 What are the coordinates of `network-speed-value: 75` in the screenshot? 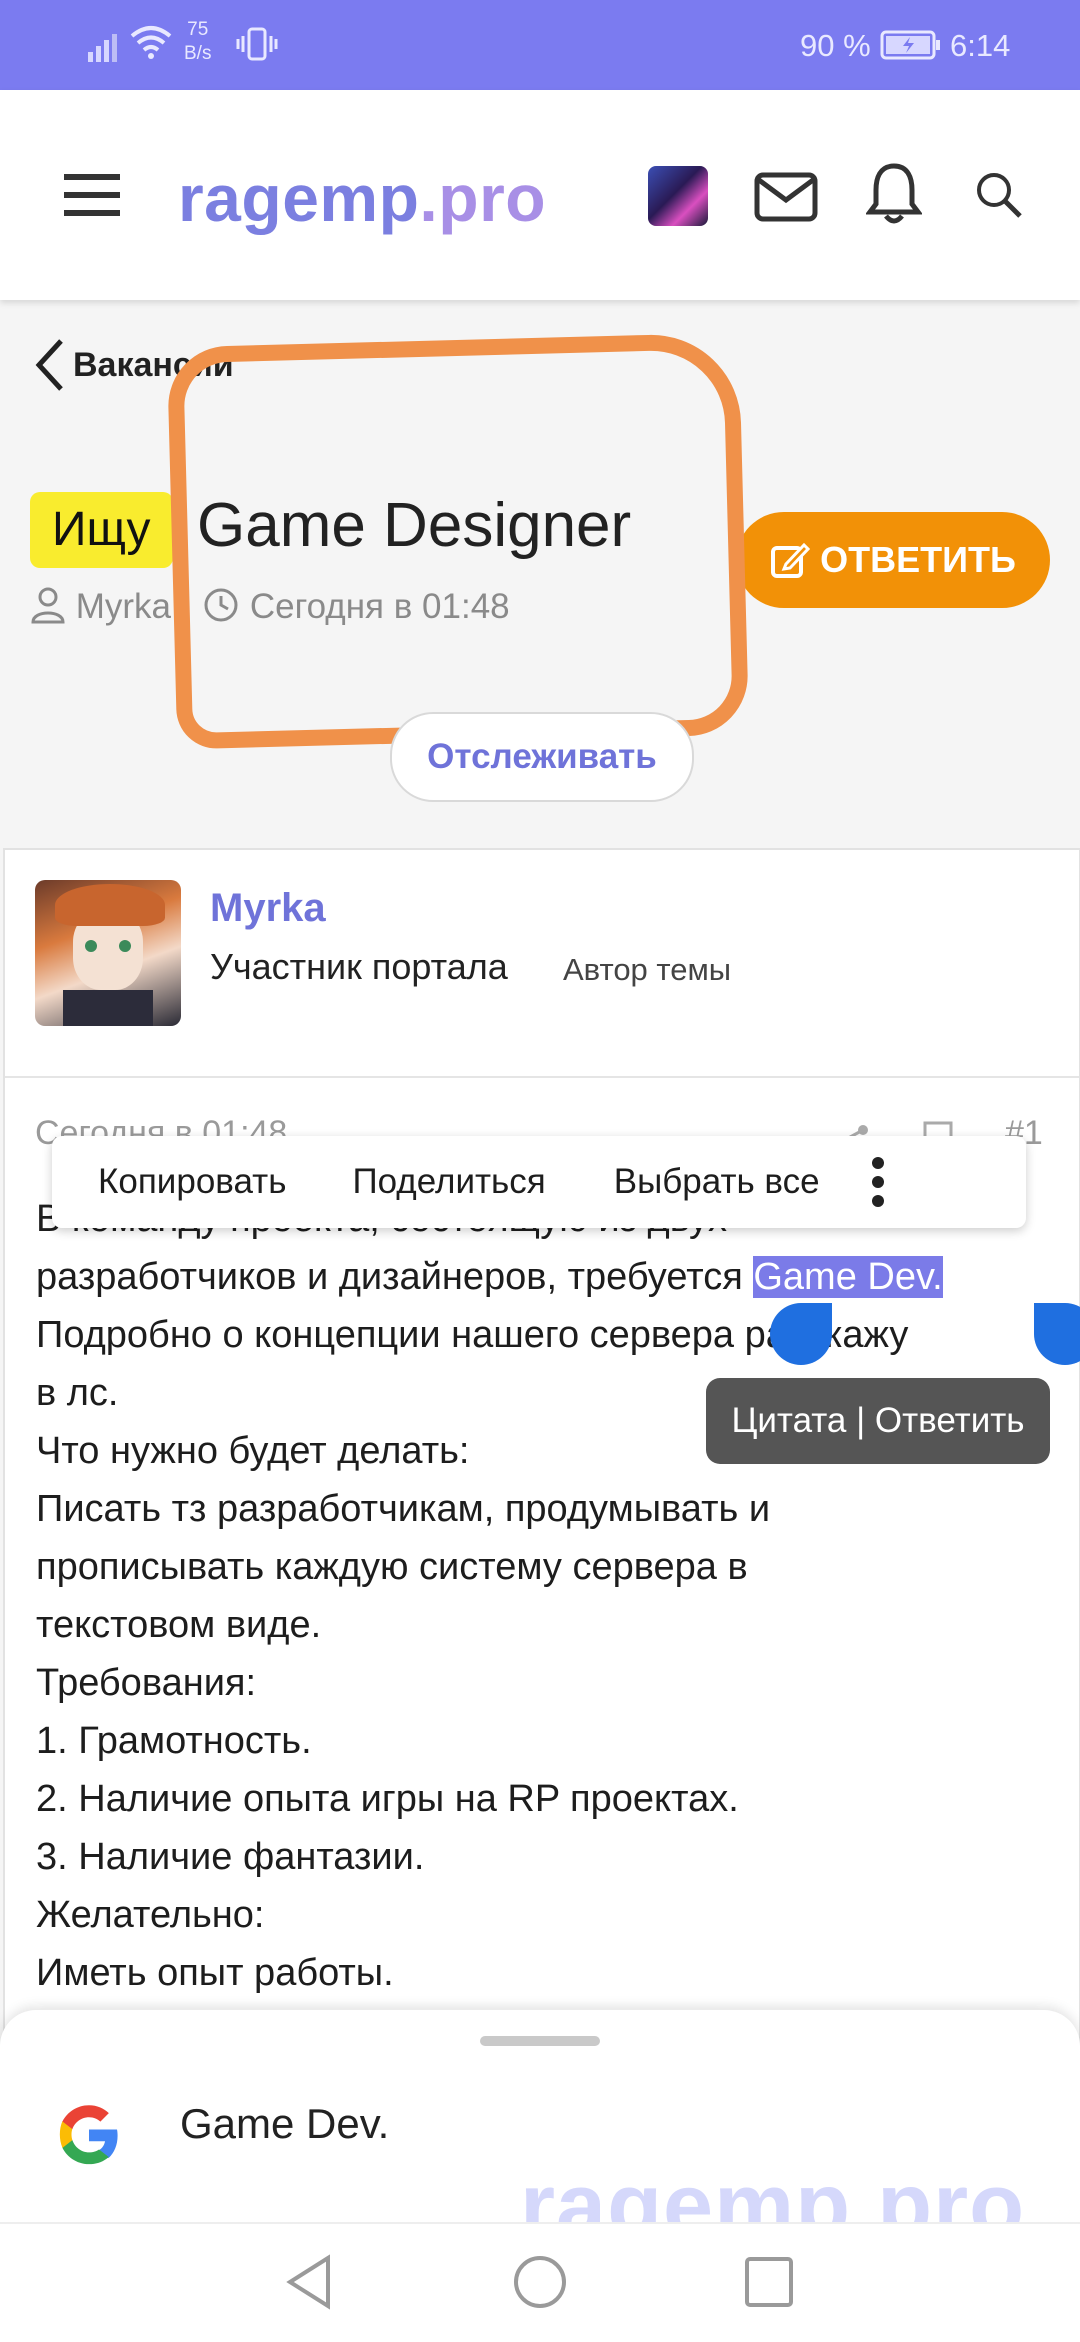 It's located at (198, 29).